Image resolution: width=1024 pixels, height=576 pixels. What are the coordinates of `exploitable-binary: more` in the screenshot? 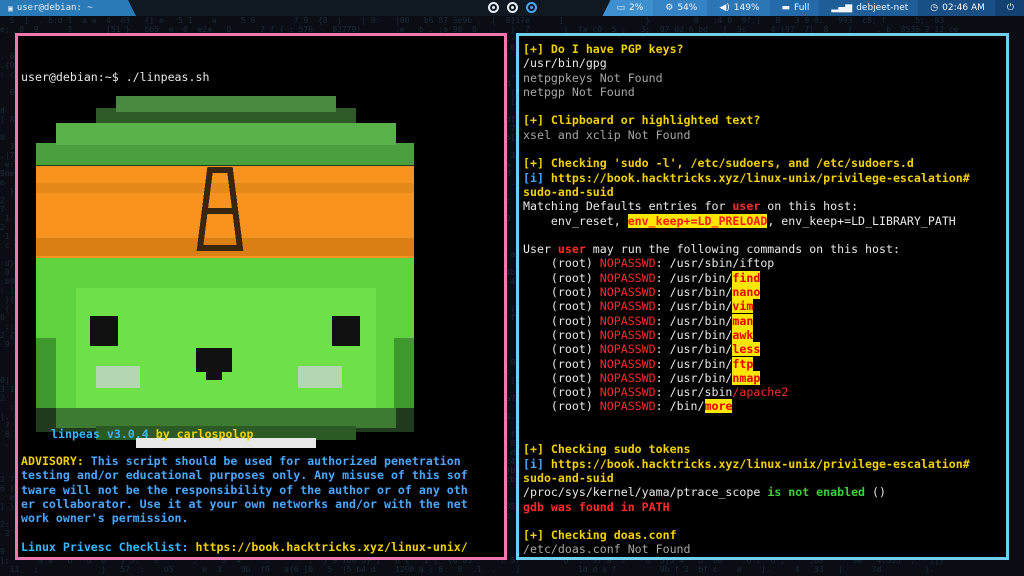 It's located at (718, 406).